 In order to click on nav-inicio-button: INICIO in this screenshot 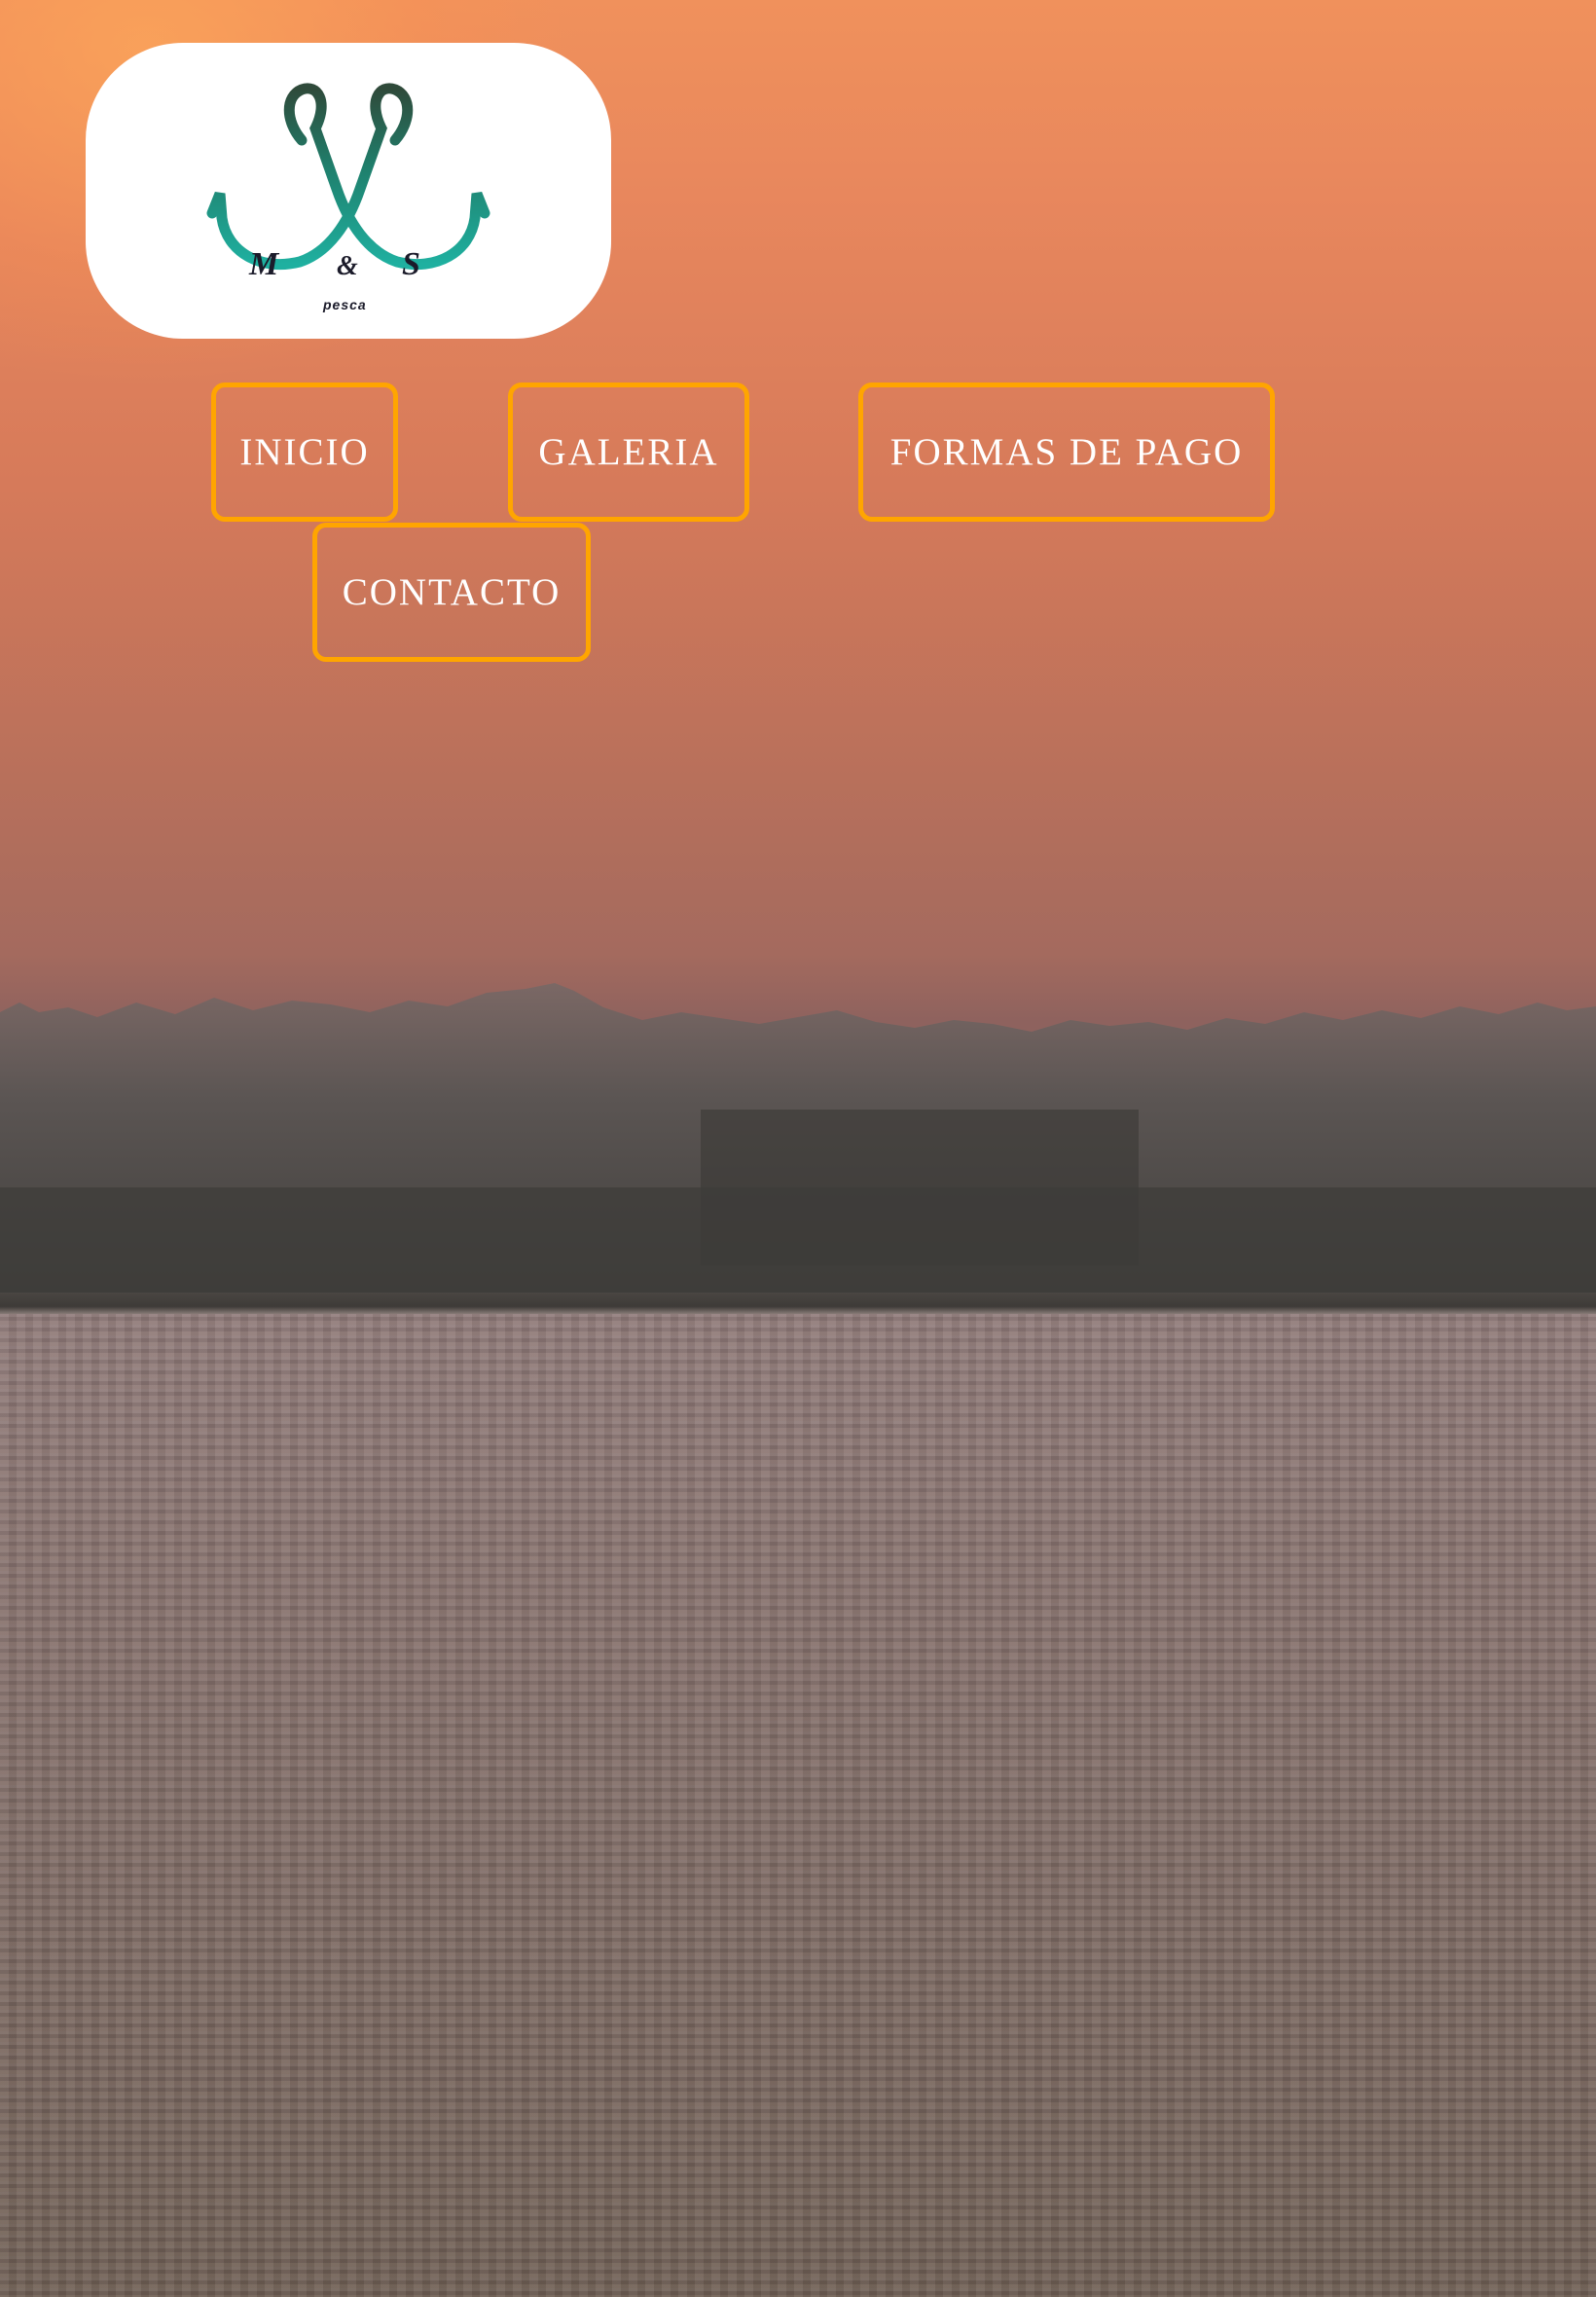, I will do `click(304, 452)`.